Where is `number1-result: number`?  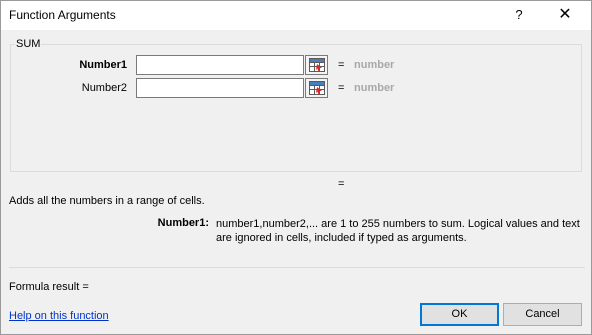 number1-result: number is located at coordinates (374, 65).